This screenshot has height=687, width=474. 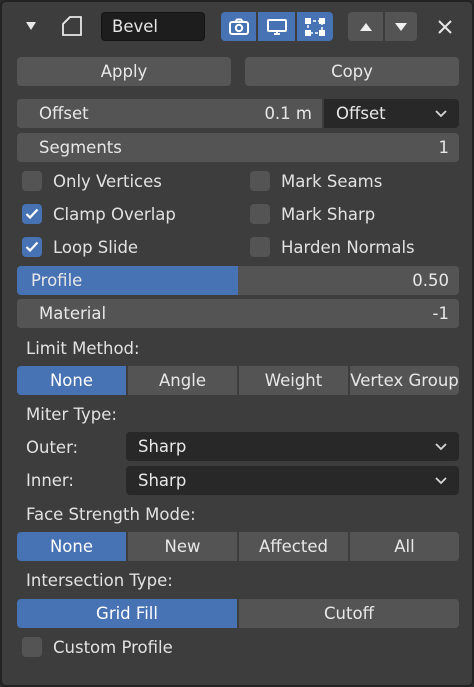 I want to click on modifier-name-input: Bevel, so click(x=153, y=26).